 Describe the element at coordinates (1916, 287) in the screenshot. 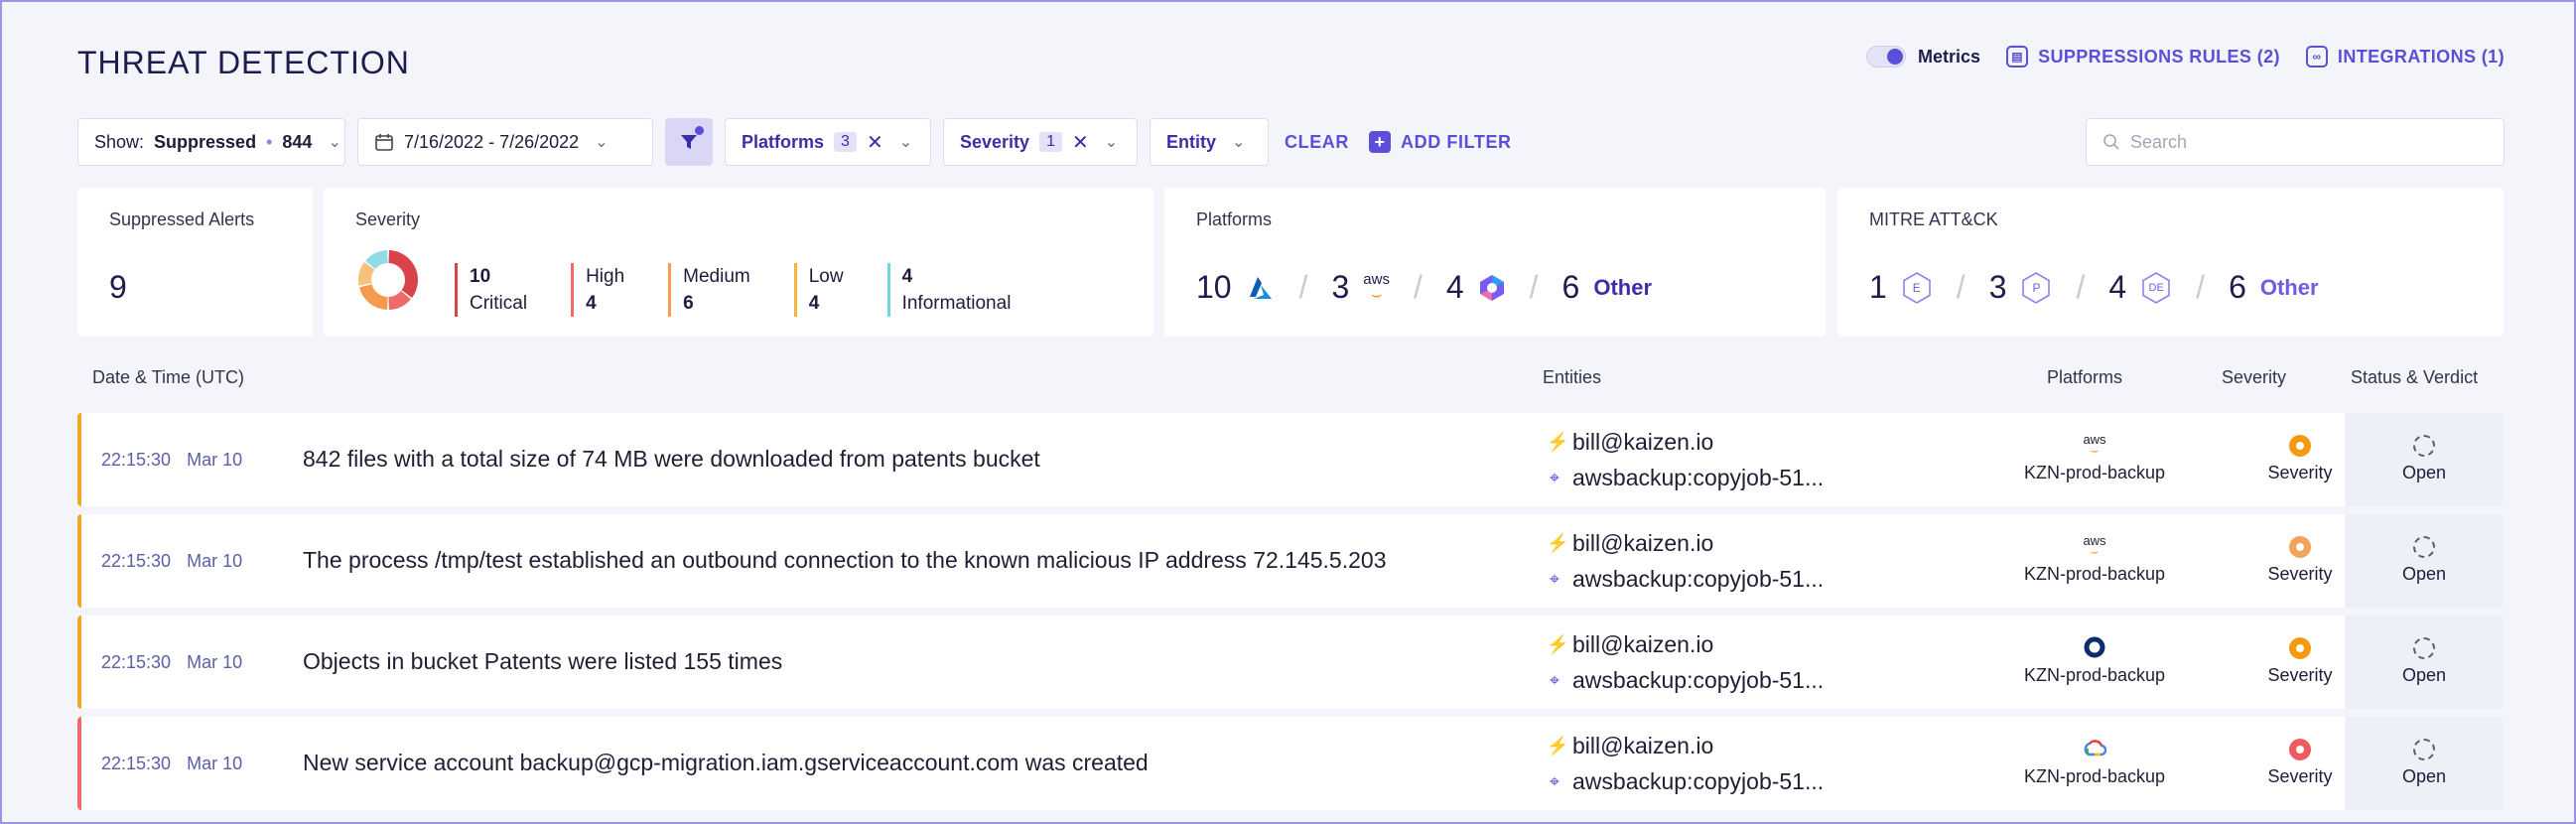

I see `mitre-letter: E` at that location.